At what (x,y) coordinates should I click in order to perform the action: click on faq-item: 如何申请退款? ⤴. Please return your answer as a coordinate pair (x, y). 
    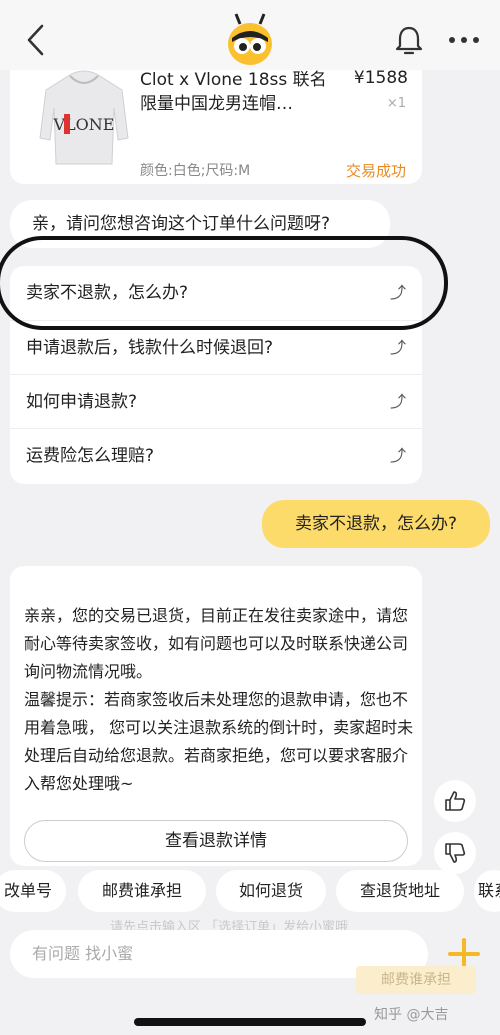
    Looking at the image, I should click on (216, 401).